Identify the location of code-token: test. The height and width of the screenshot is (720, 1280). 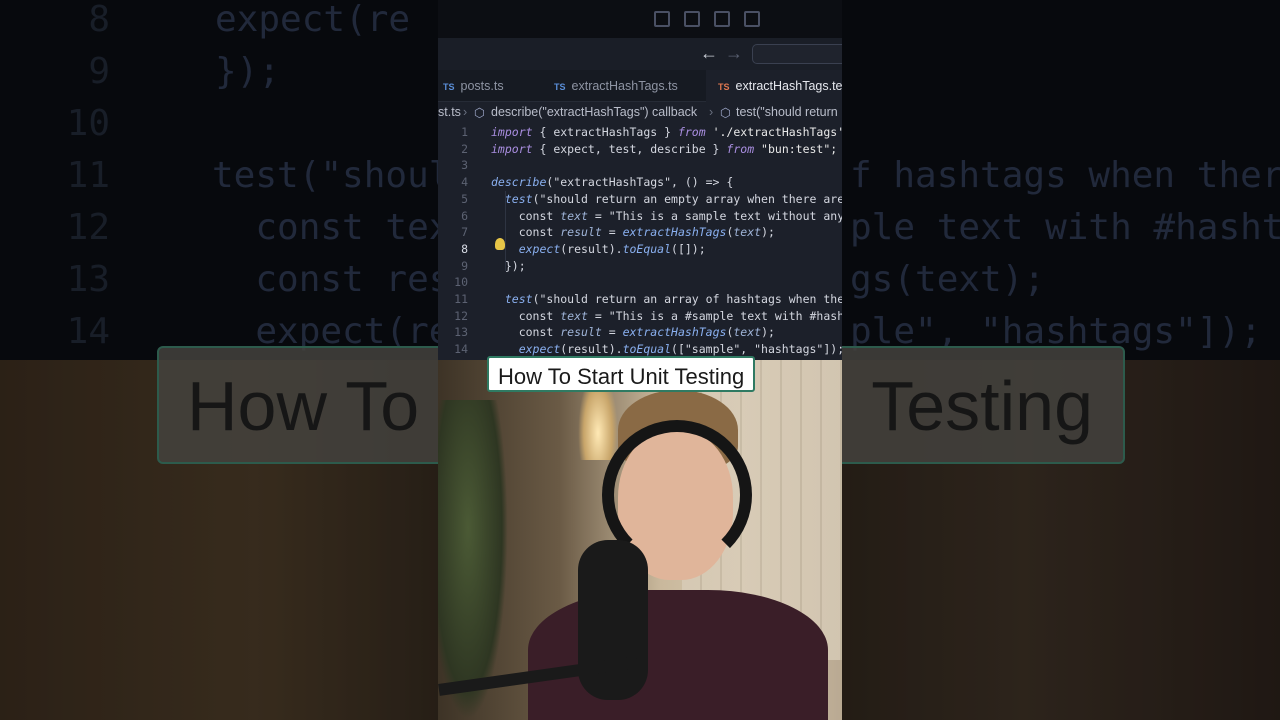
(518, 299).